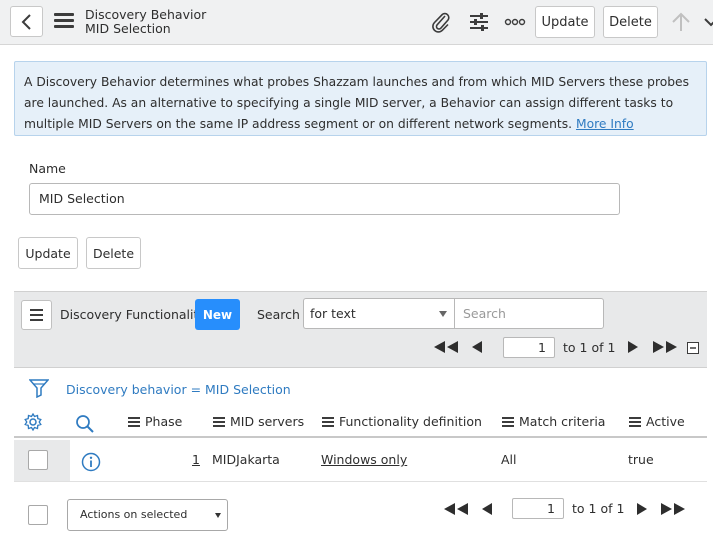 The image size is (713, 534). I want to click on filter-condition-link: Discovery behavior = MID Selection, so click(178, 389).